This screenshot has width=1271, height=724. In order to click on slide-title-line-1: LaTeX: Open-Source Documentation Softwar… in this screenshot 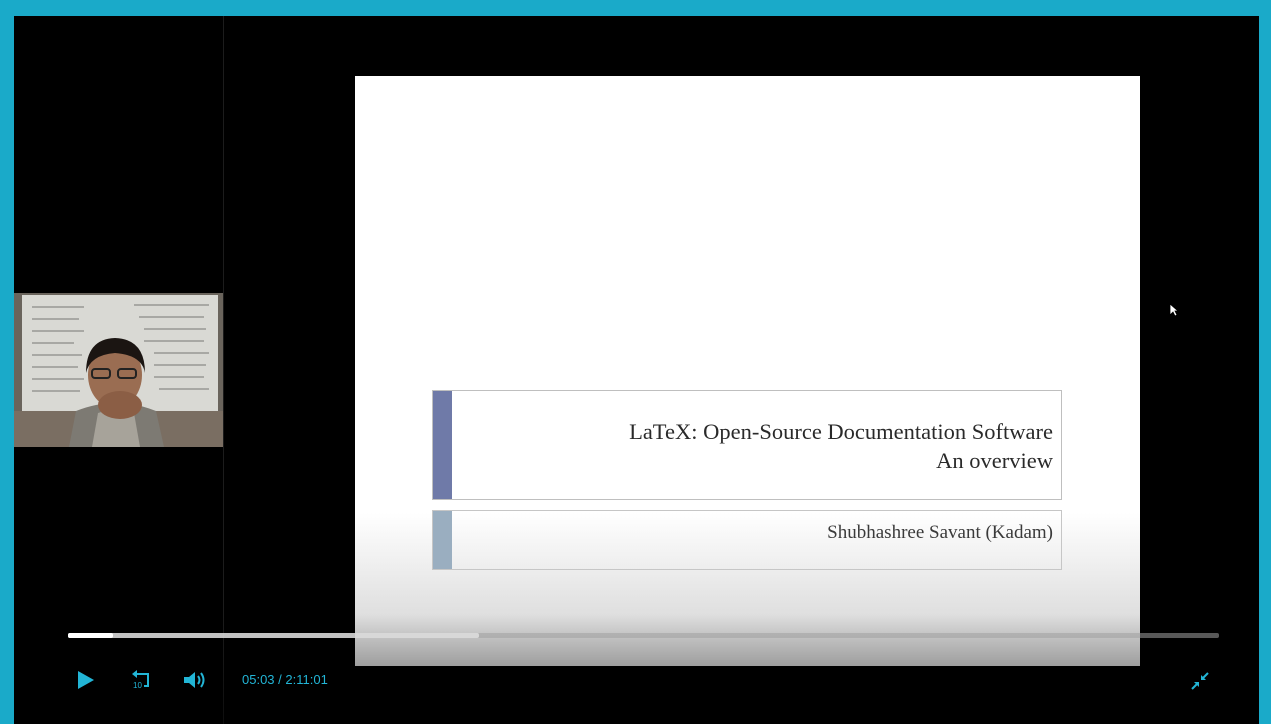, I will do `click(841, 431)`.